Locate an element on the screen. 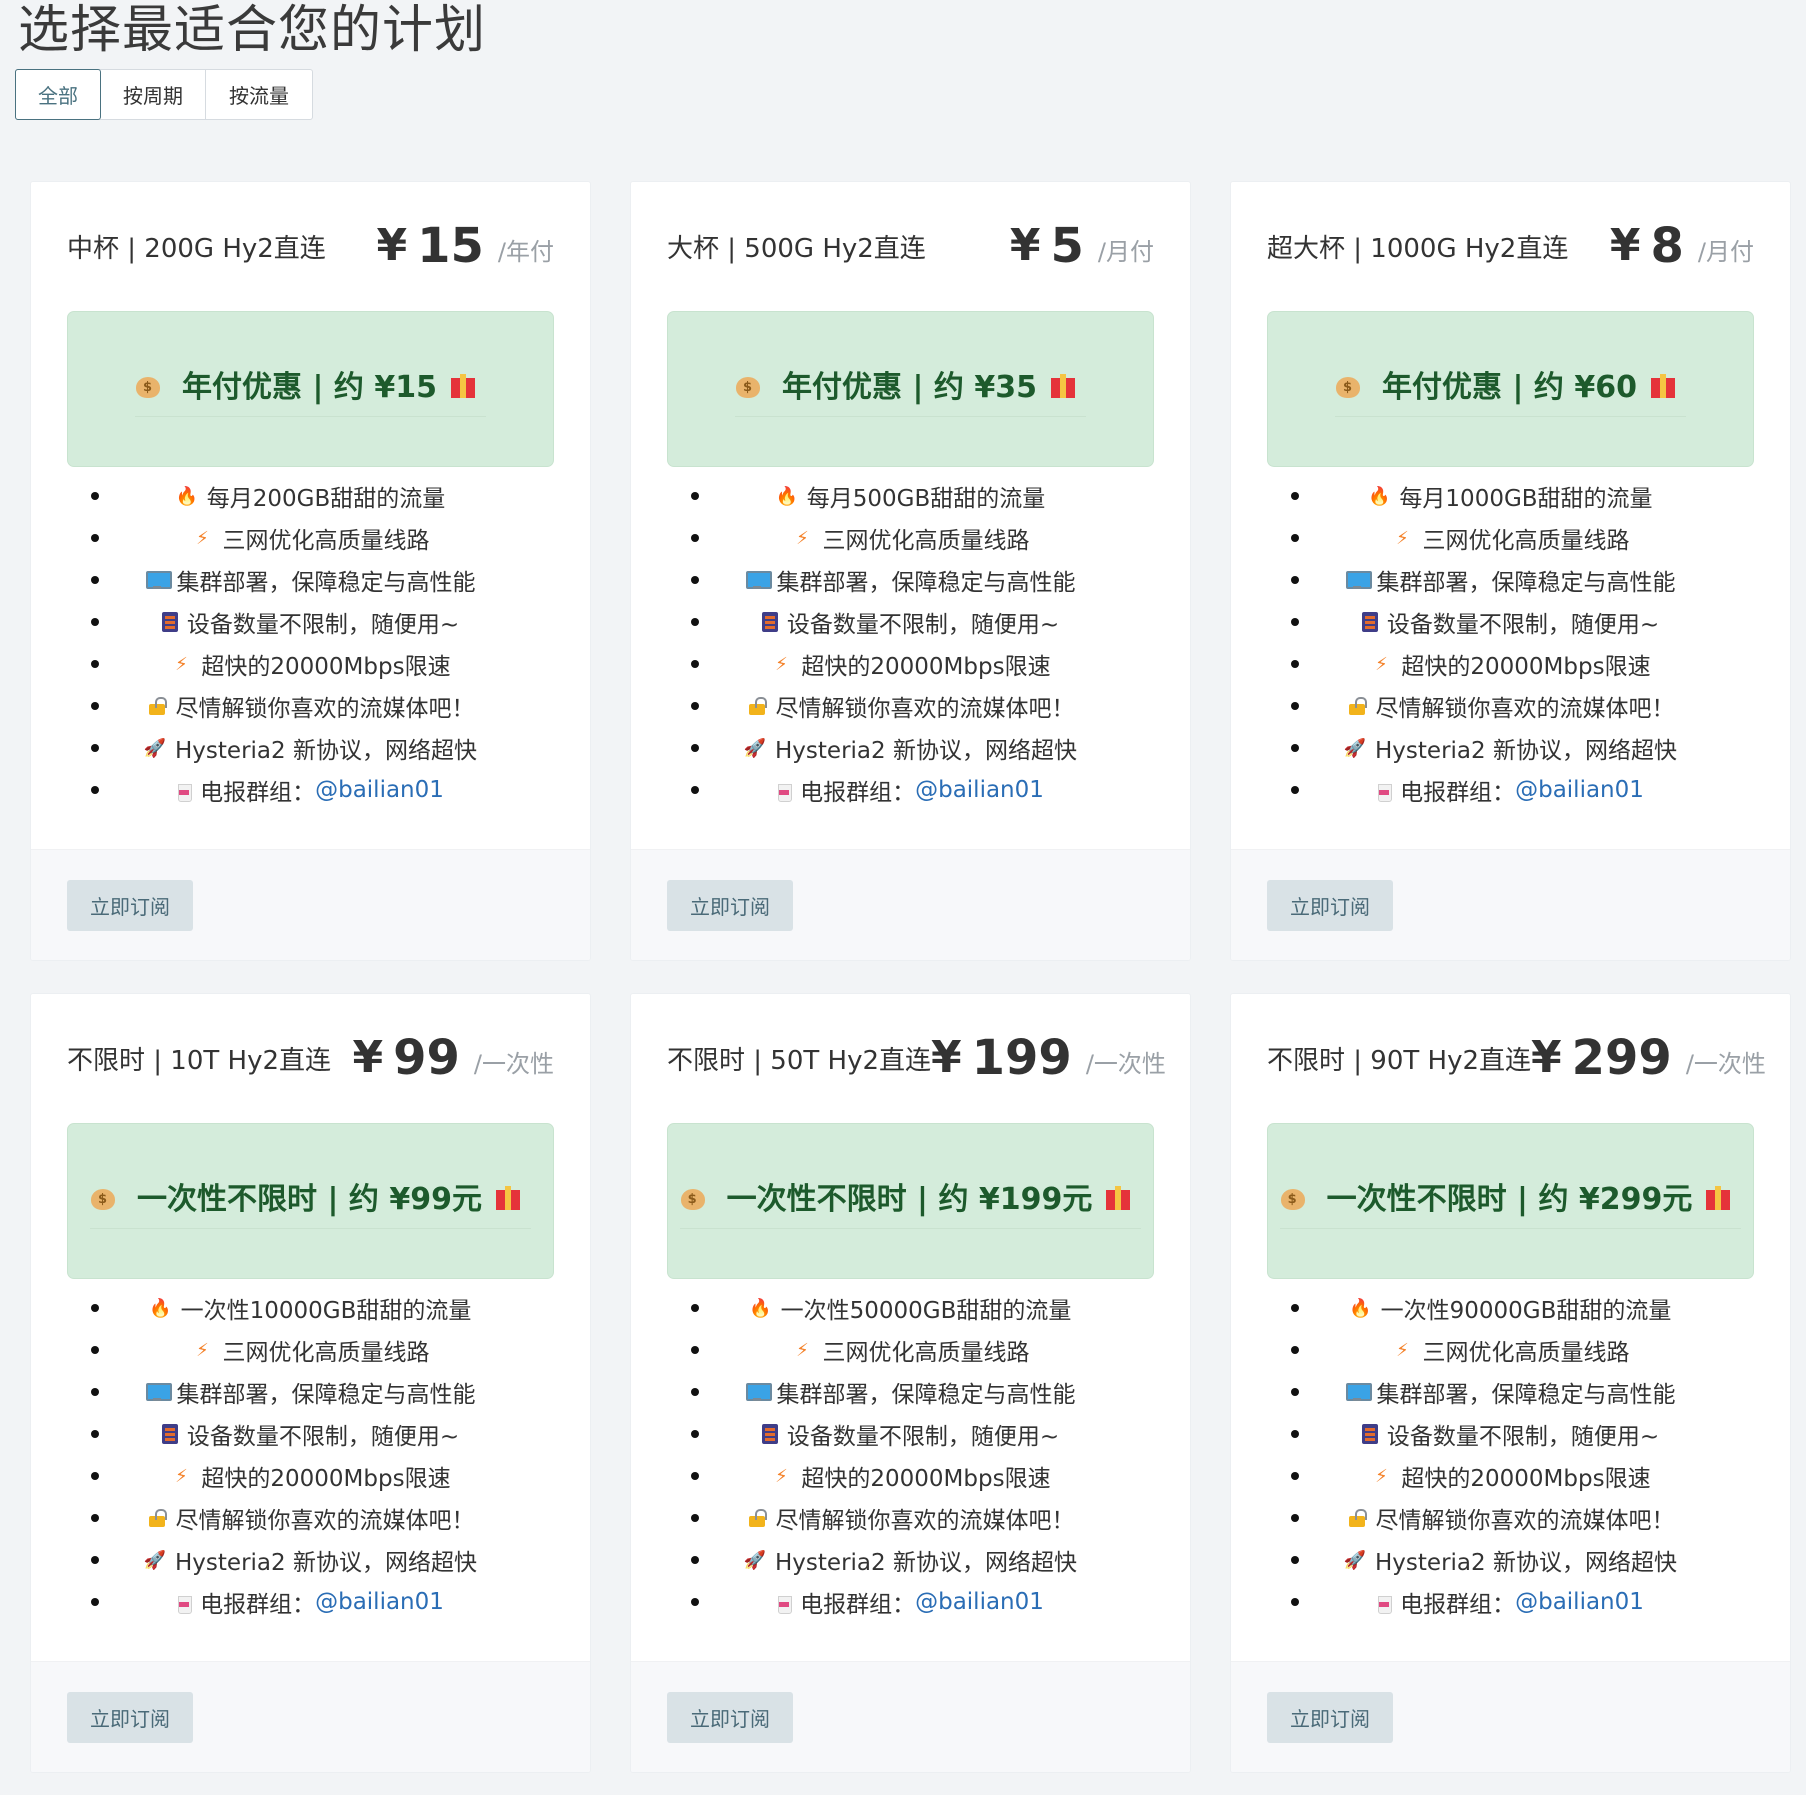  feature-item: 🔥 一次性10000GB甜甜的流量 is located at coordinates (310, 1308).